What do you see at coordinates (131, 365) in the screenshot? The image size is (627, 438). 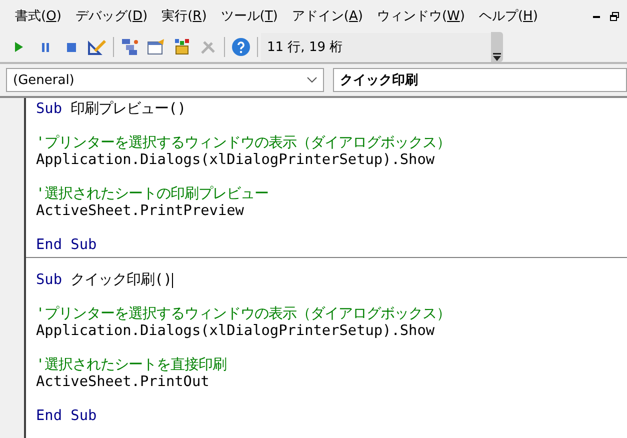 I see `code-comment: '選択されたシートを直接印刷` at bounding box center [131, 365].